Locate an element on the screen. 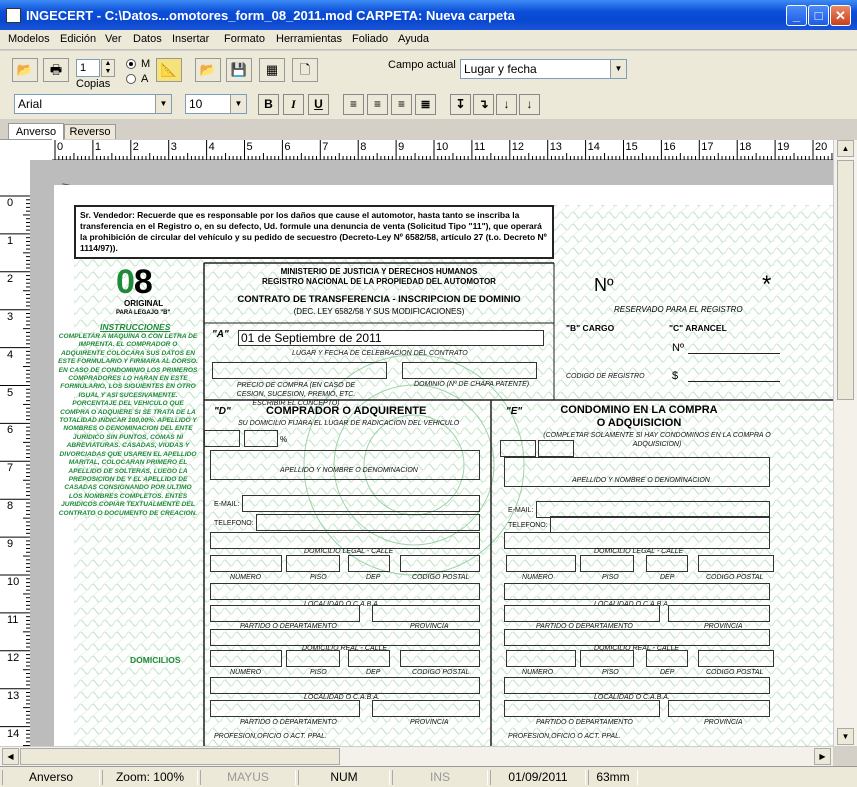 The width and height of the screenshot is (857, 787). d-cp-real-field is located at coordinates (440, 658).